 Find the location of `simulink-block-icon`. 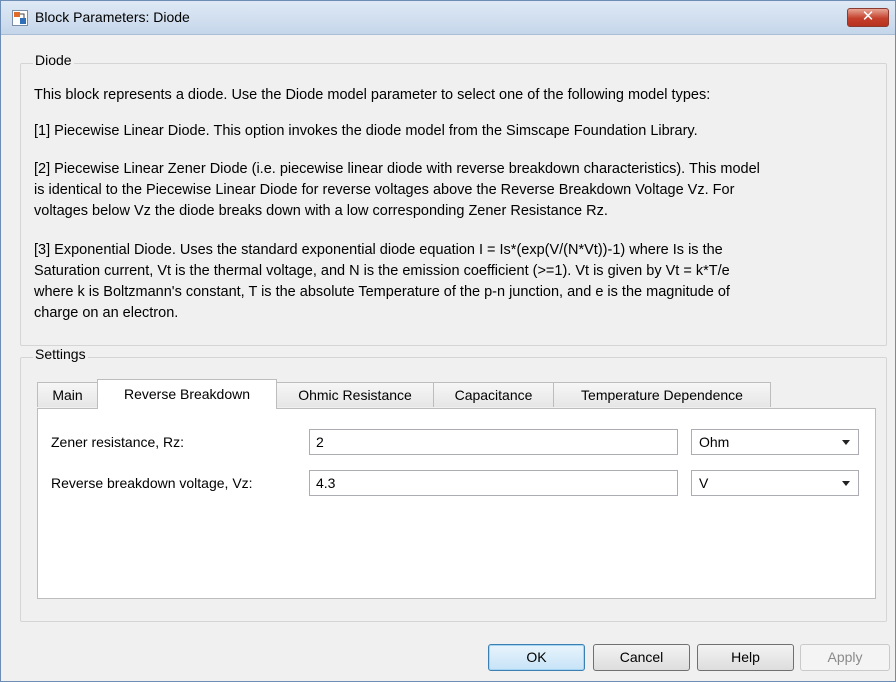

simulink-block-icon is located at coordinates (20, 18).